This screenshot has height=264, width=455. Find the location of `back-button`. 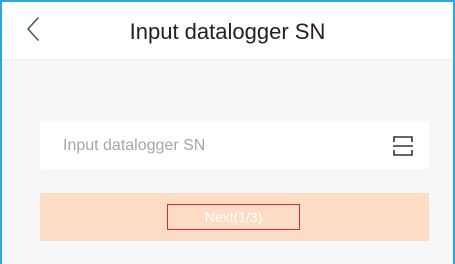

back-button is located at coordinates (33, 31).